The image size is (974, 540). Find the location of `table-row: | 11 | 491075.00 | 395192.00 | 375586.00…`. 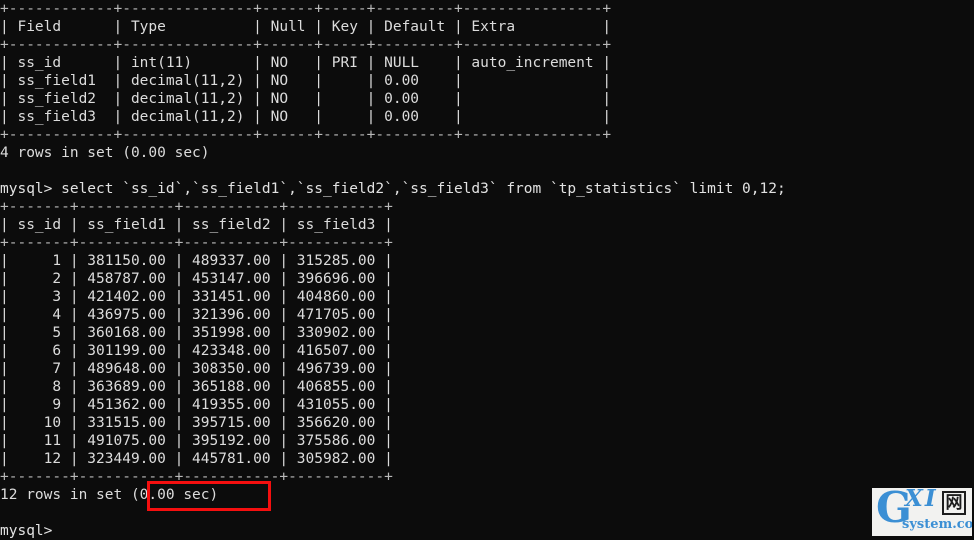

table-row: | 11 | 491075.00 | 395192.00 | 375586.00… is located at coordinates (196, 441).